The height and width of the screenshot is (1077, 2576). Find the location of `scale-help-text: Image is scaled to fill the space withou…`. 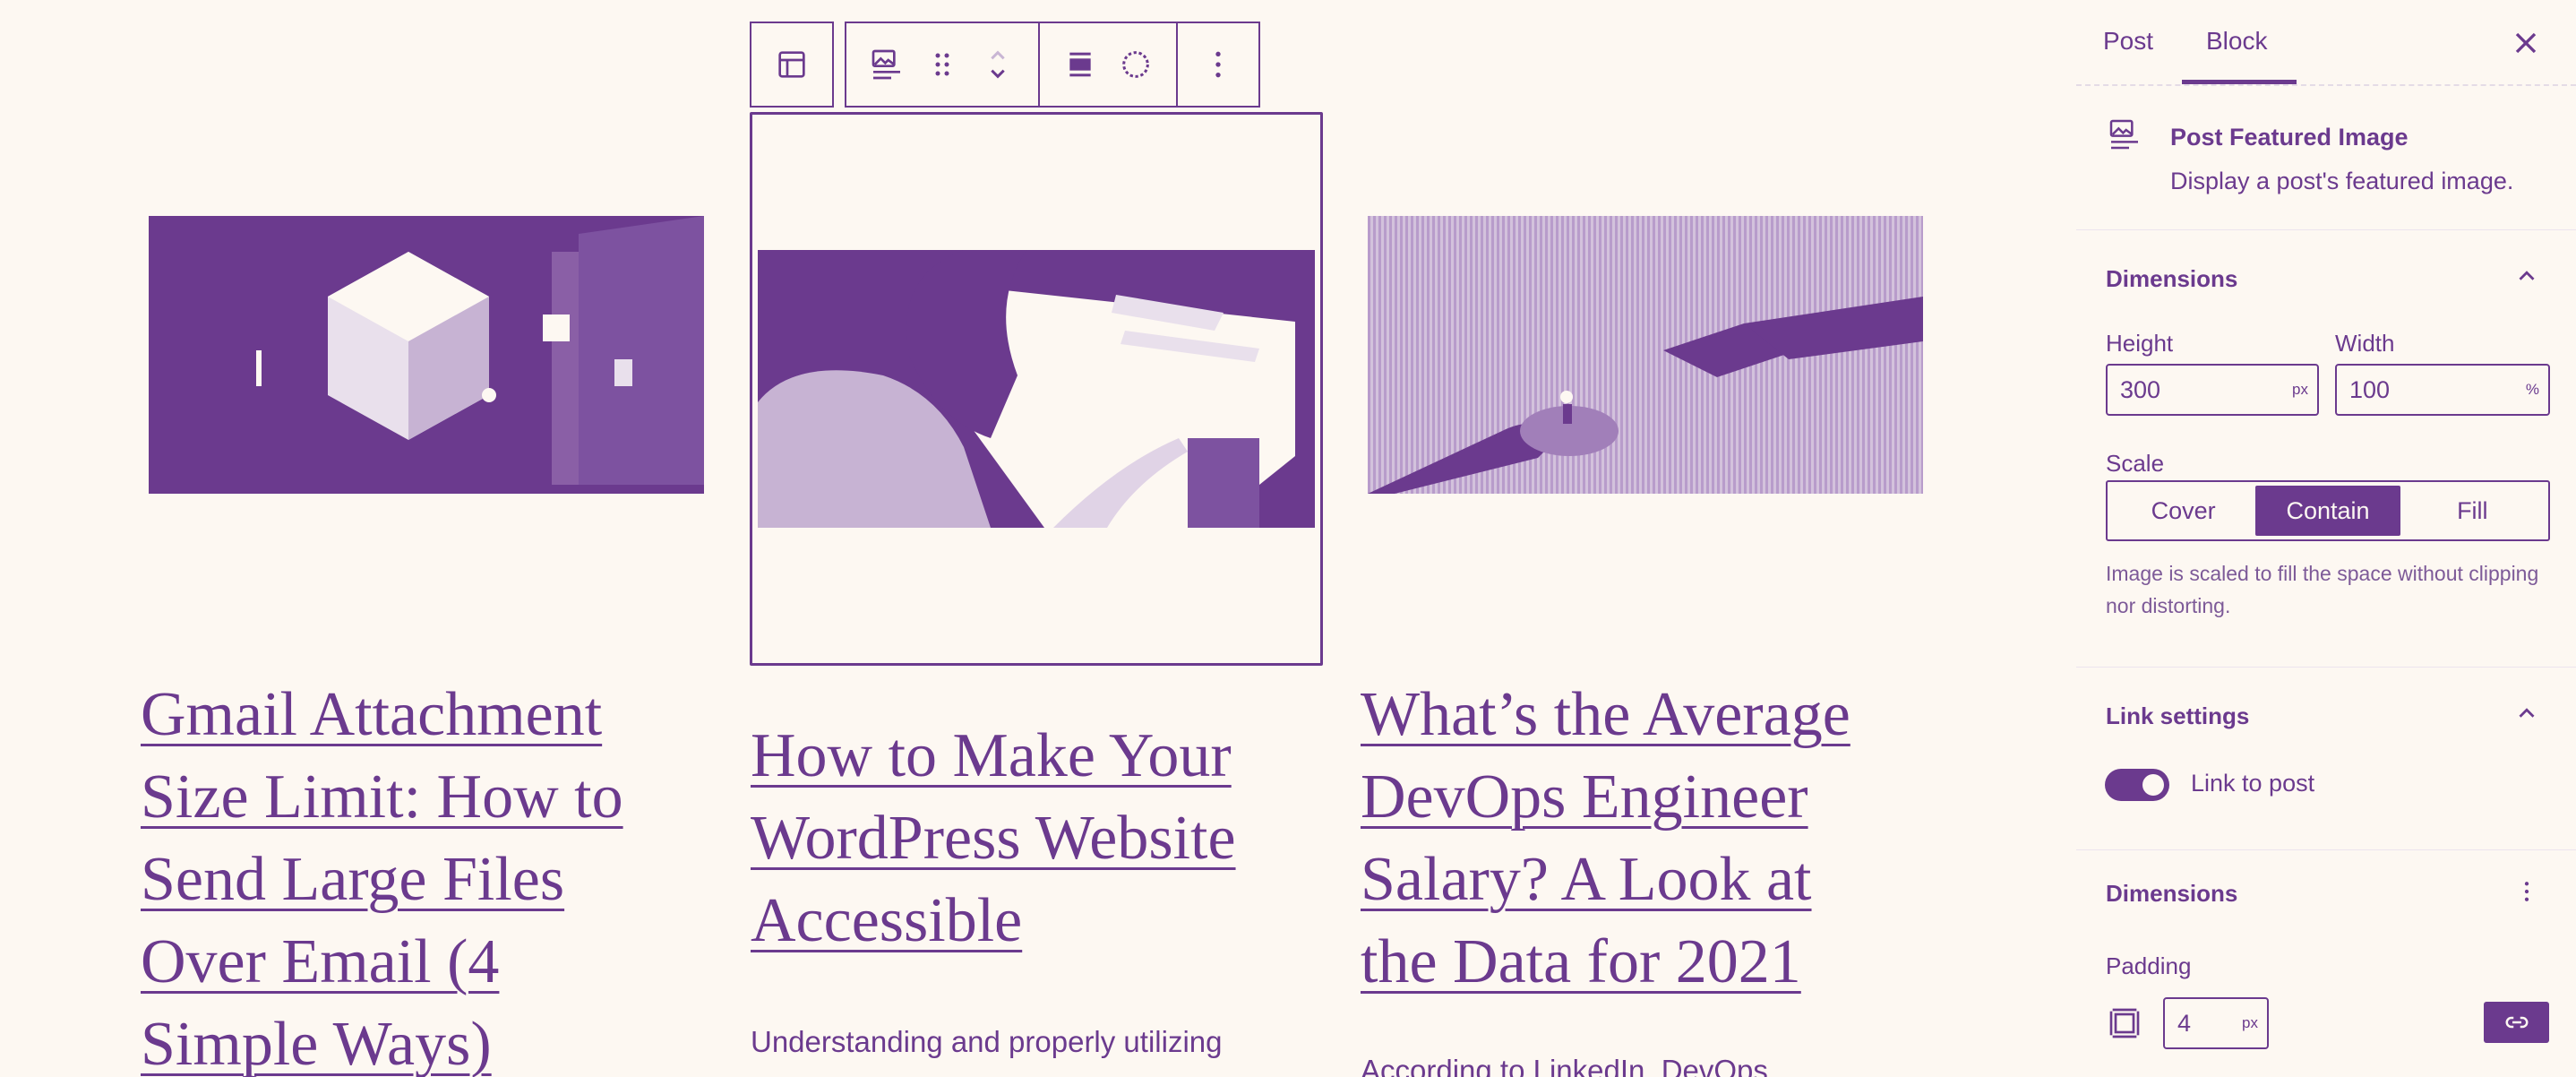

scale-help-text: Image is scaled to fill the space withou… is located at coordinates (2322, 590).